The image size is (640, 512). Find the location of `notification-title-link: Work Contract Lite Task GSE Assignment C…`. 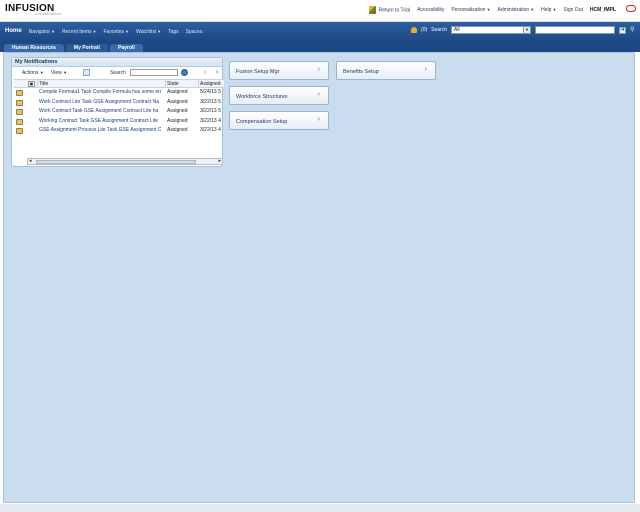

notification-title-link: Work Contract Lite Task GSE Assignment C… is located at coordinates (102, 103).